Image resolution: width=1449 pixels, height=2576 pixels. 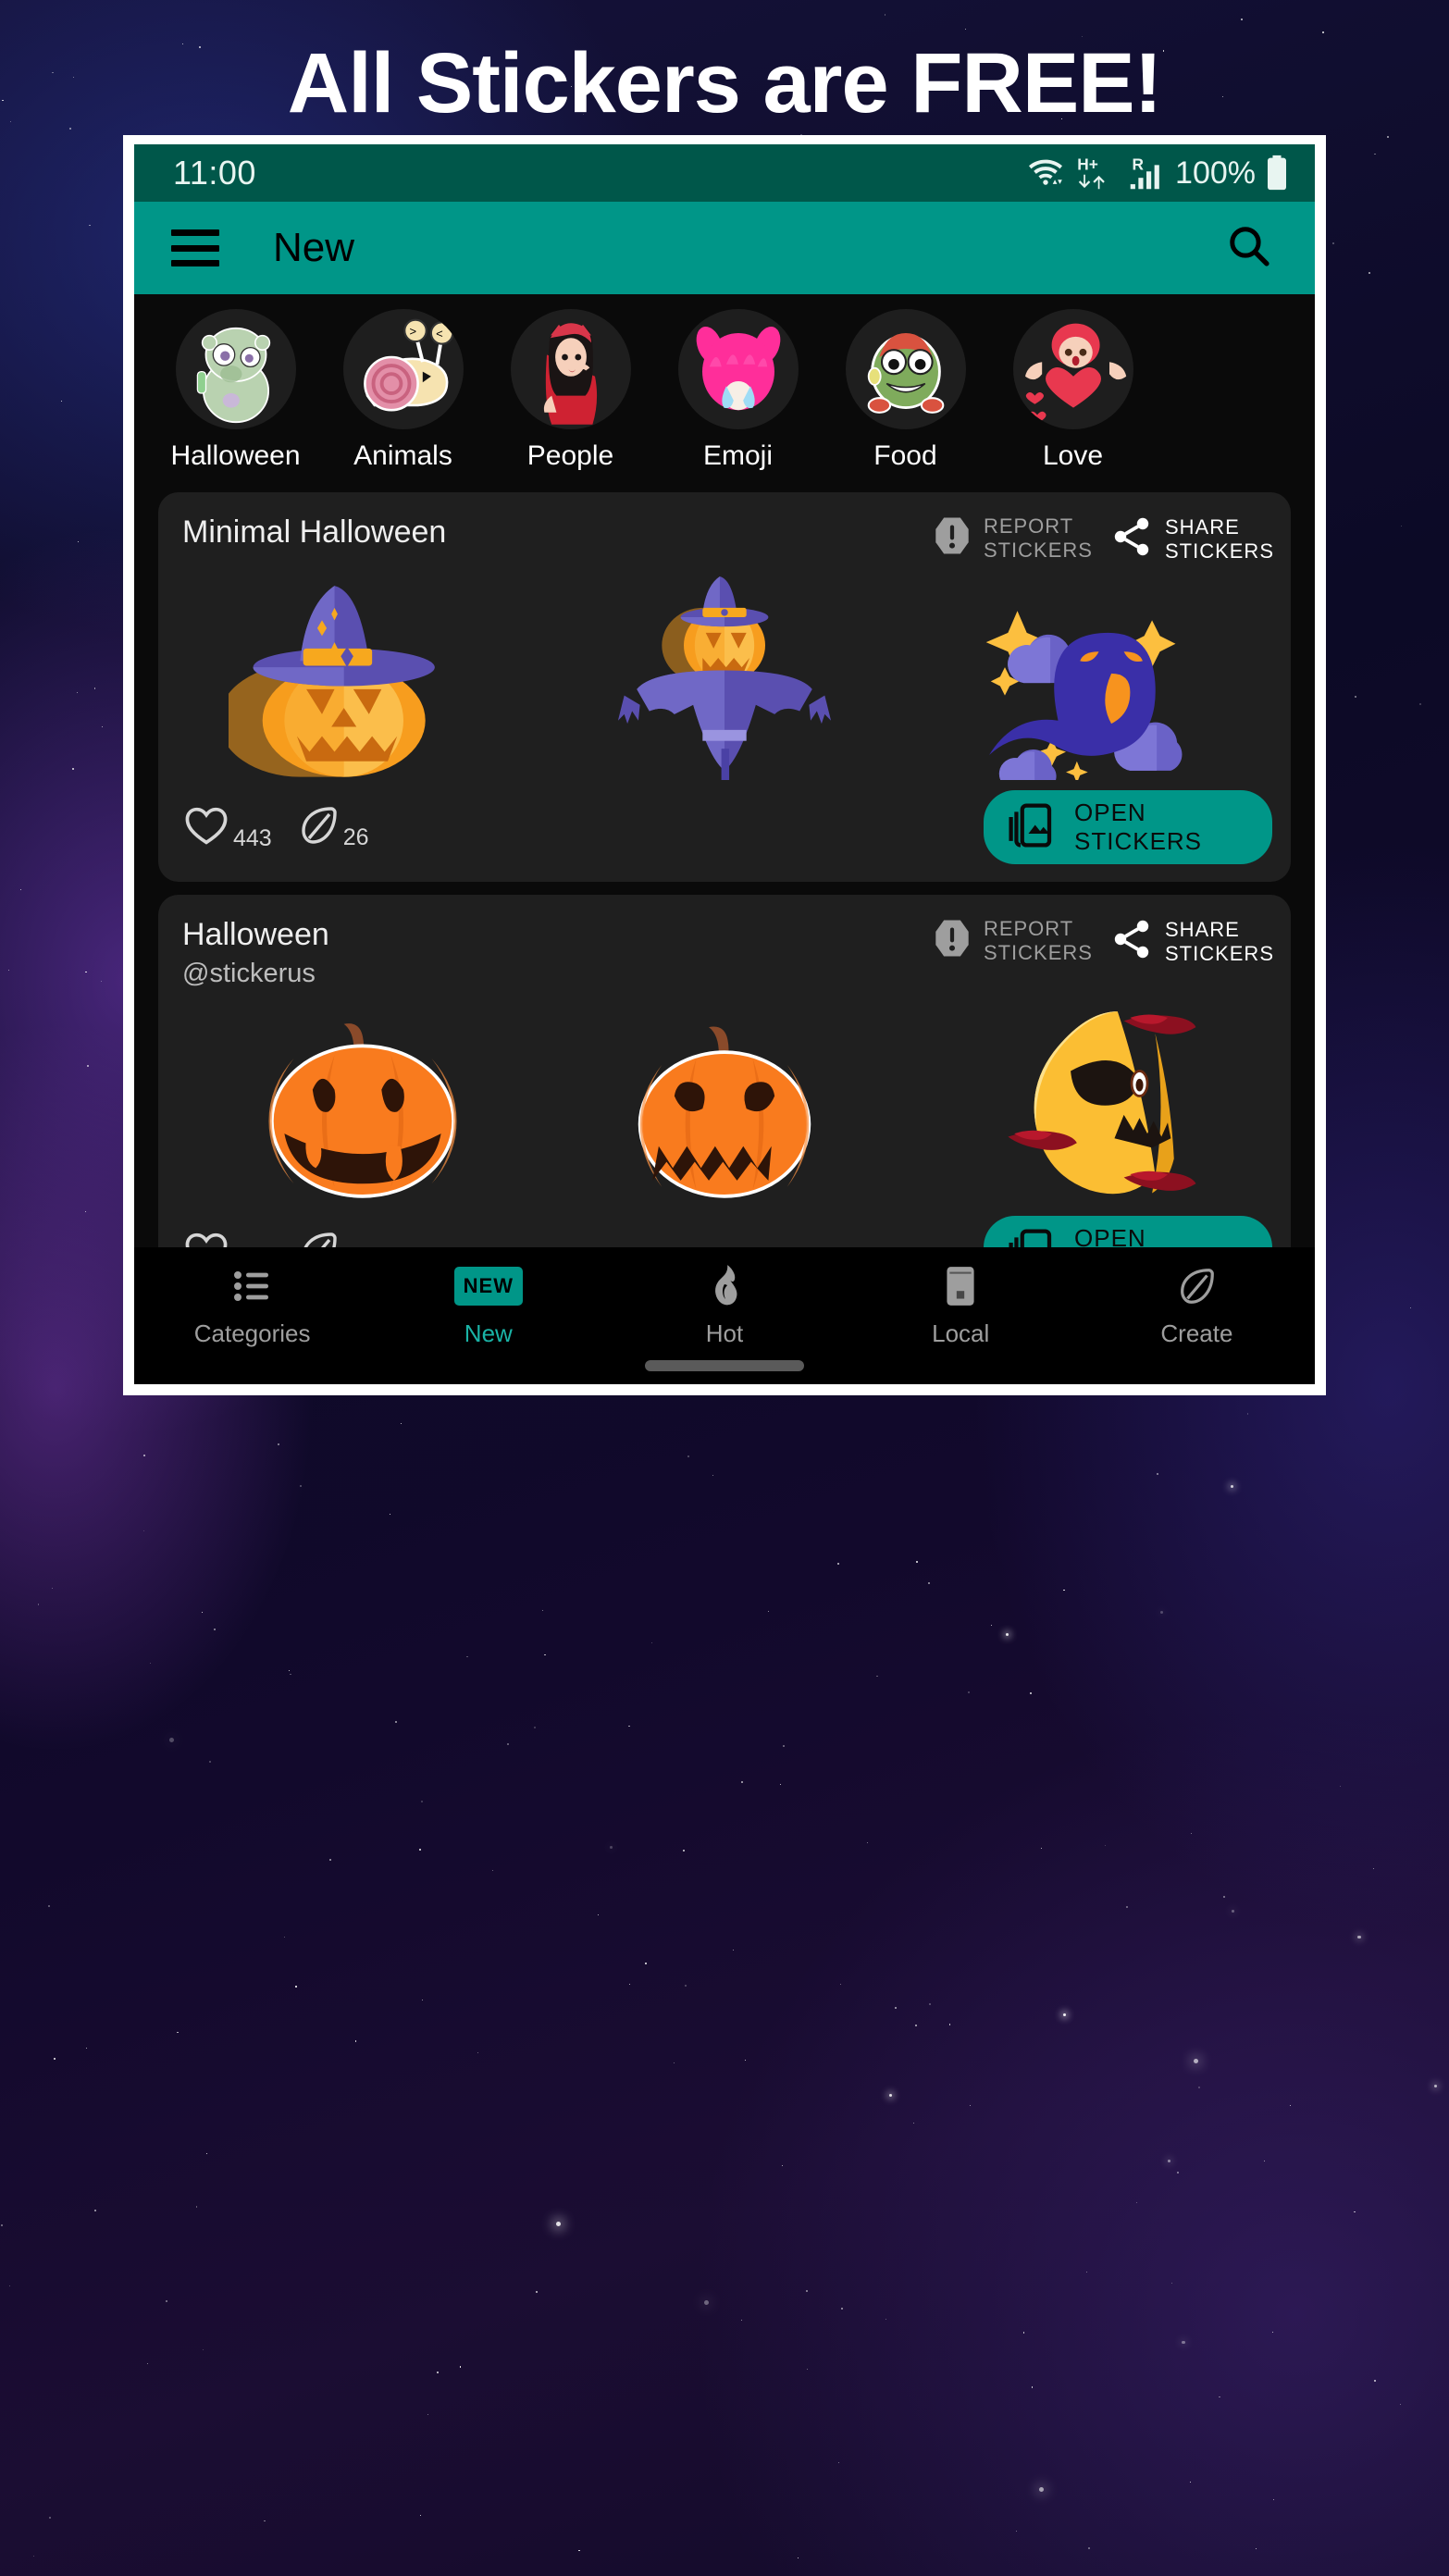 I want to click on pumpkin-witch-hat-sticker, so click(x=358, y=678).